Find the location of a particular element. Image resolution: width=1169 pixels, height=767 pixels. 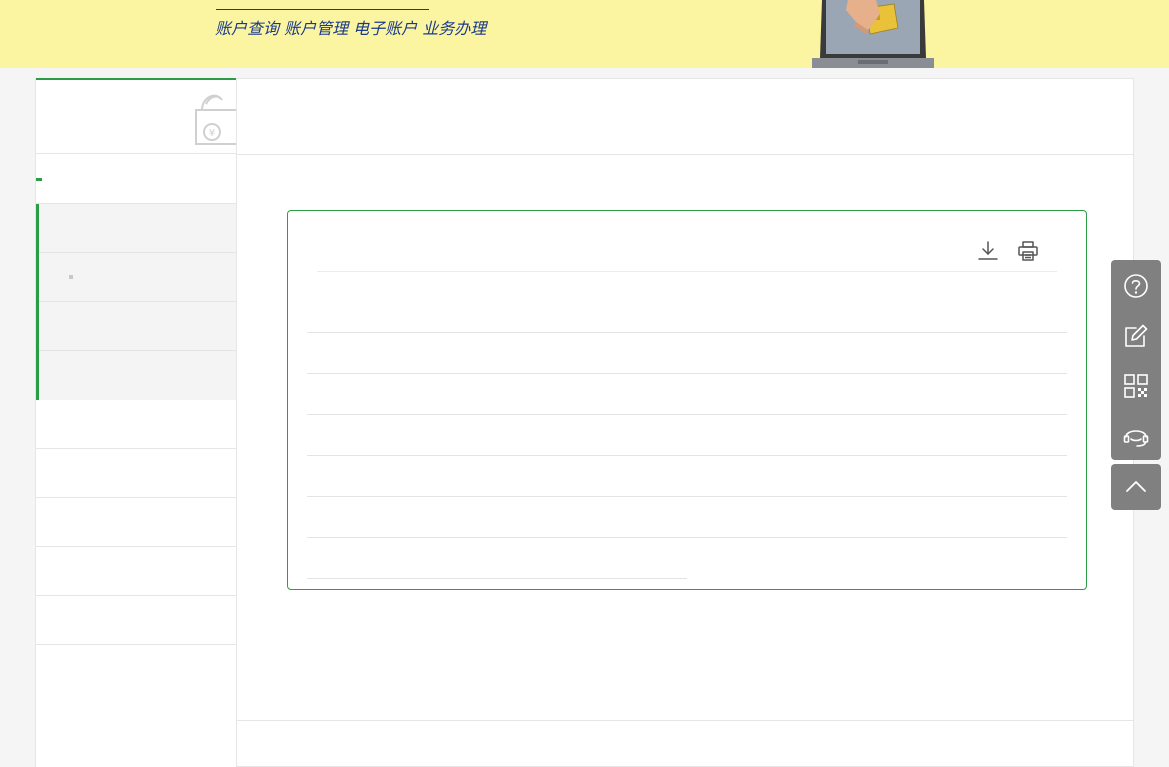

wallet-icon: ¥ is located at coordinates (216, 119).